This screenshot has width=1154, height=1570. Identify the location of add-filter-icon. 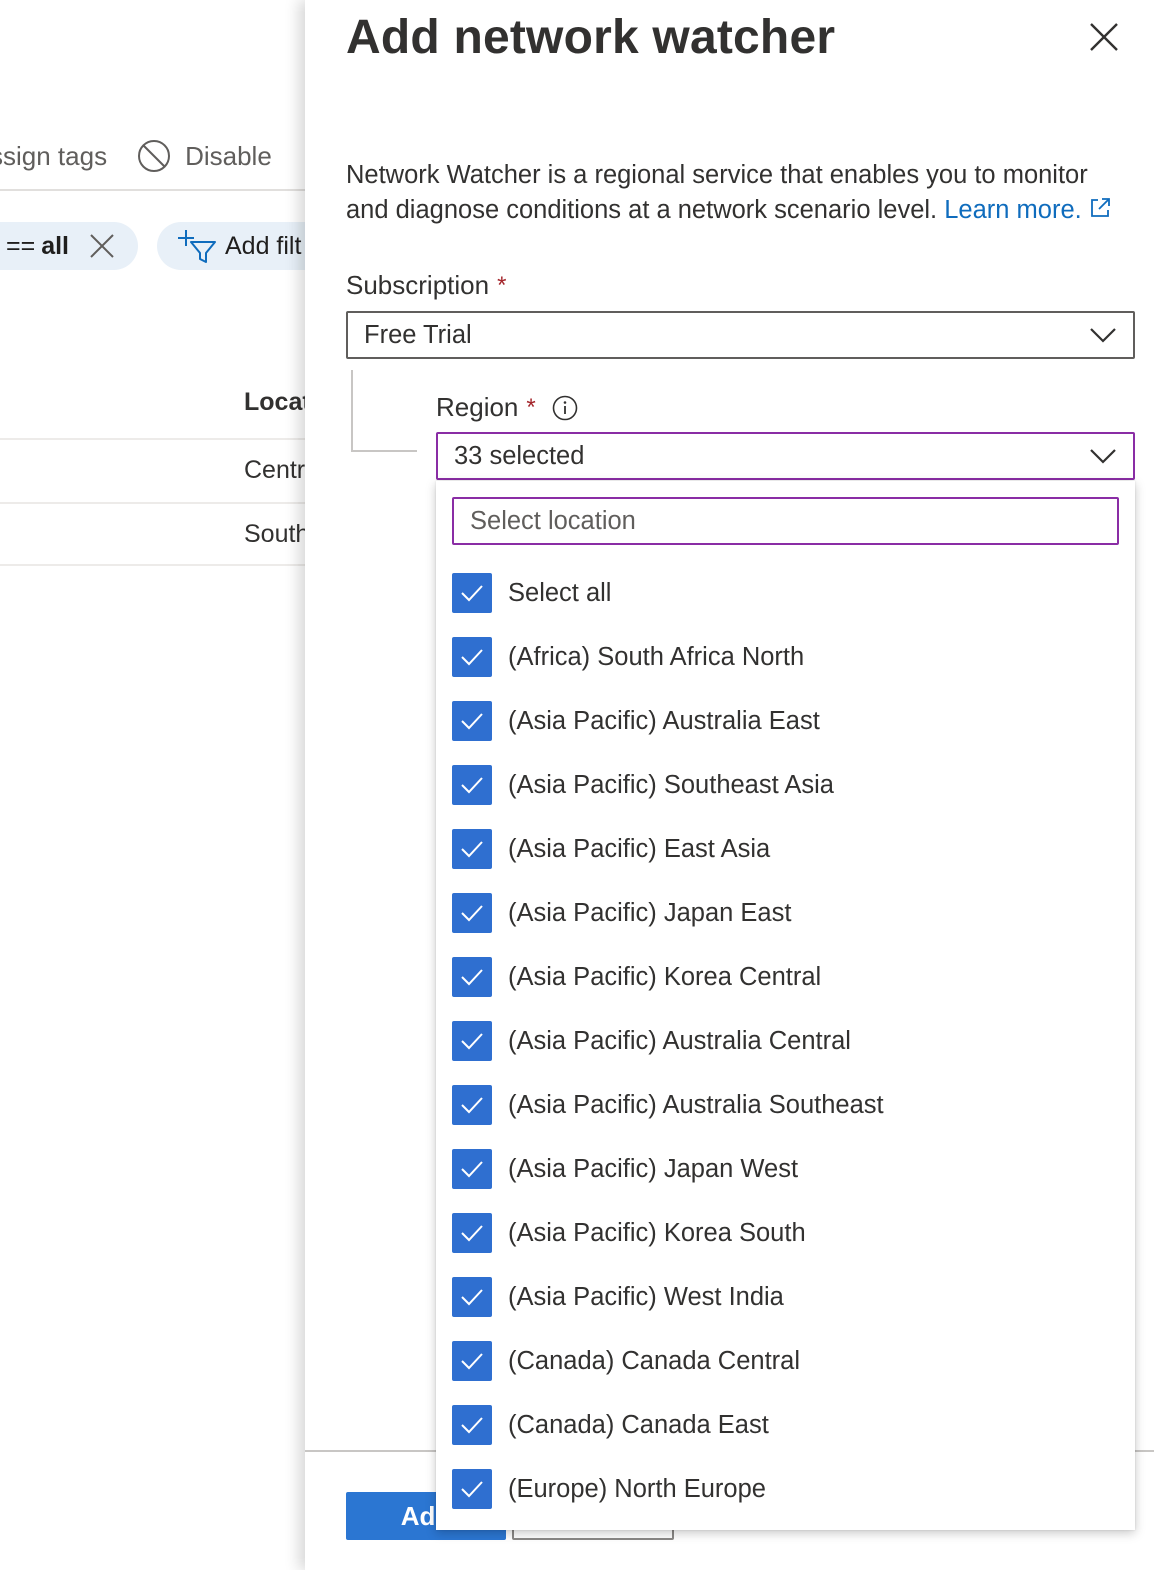
(197, 246).